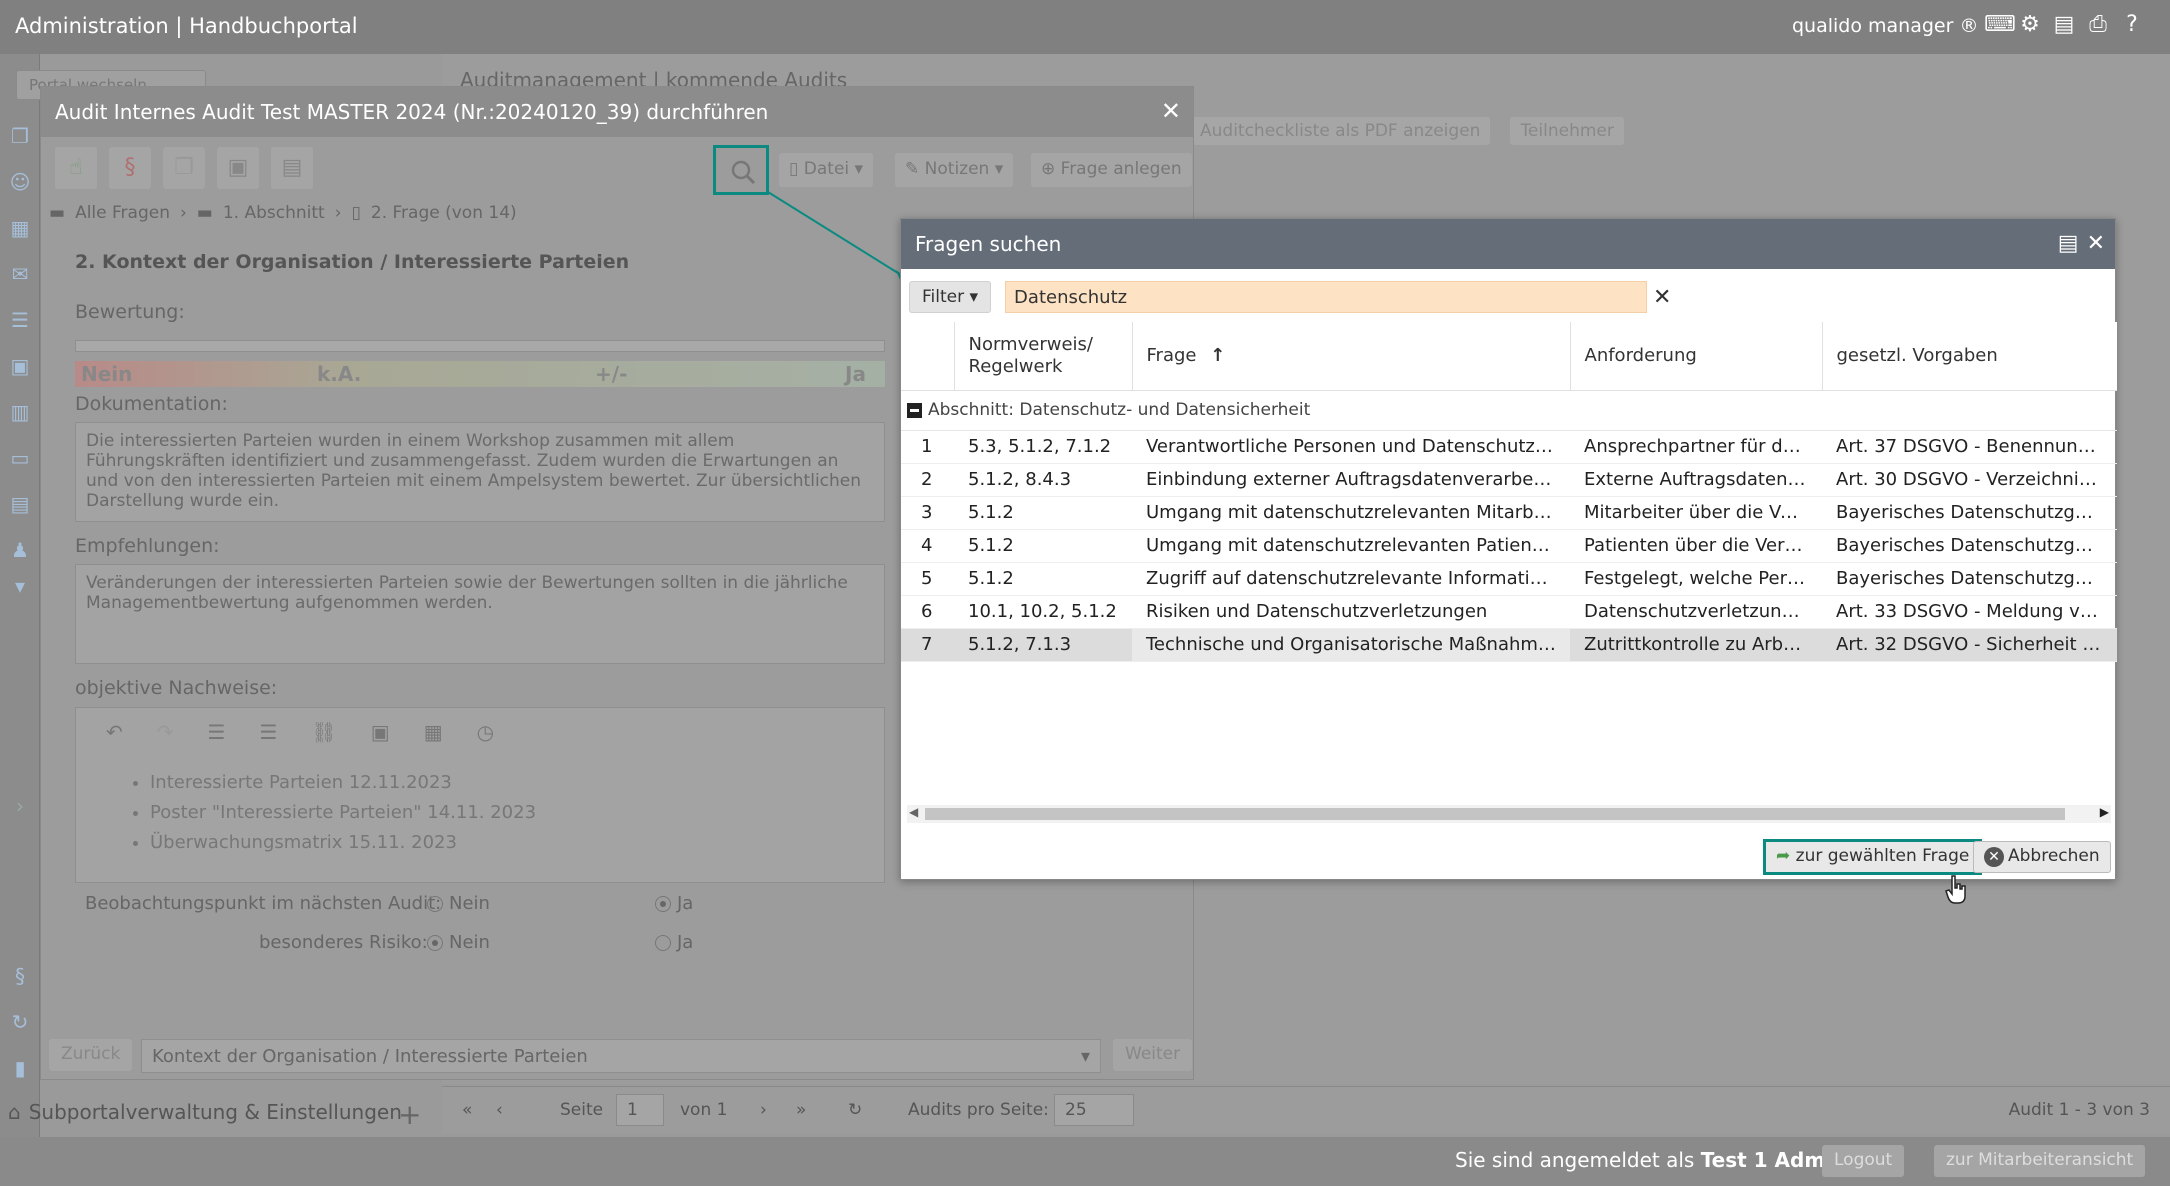 Image resolution: width=2170 pixels, height=1186 pixels. What do you see at coordinates (467, 1110) in the screenshot?
I see `first-page-icon: «` at bounding box center [467, 1110].